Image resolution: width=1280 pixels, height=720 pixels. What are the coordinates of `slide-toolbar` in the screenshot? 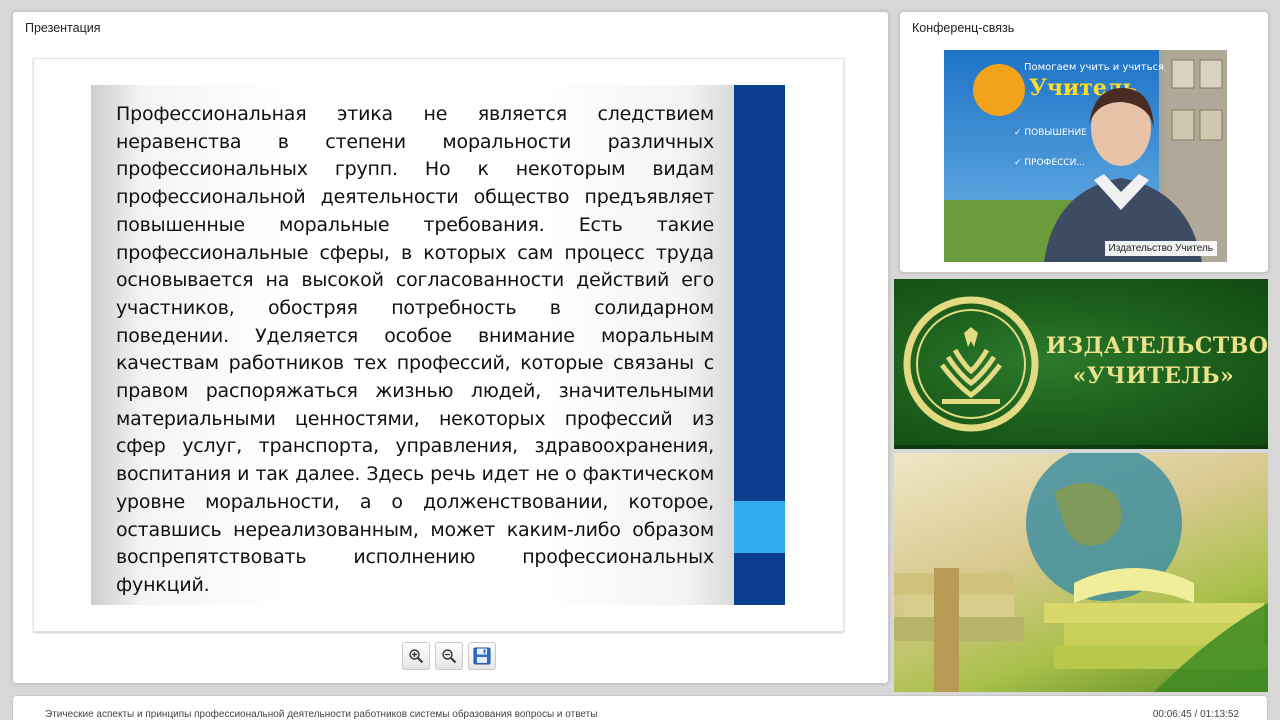 It's located at (449, 656).